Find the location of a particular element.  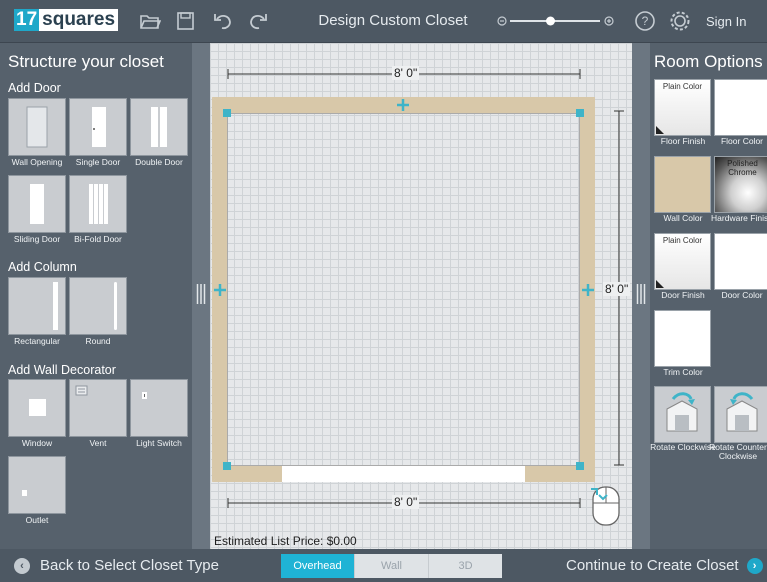

estimated-price: Estimated List Price: $0.00 is located at coordinates (285, 541).